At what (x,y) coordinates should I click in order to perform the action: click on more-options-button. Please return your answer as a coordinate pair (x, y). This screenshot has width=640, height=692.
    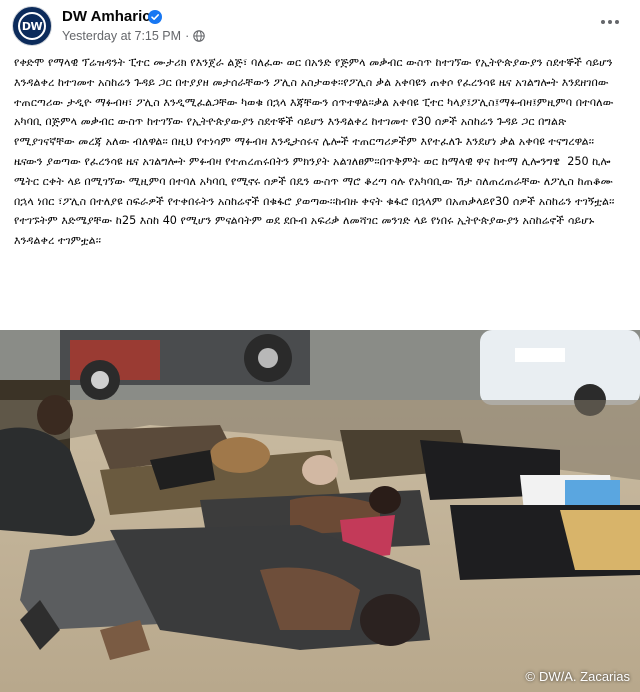
    Looking at the image, I should click on (610, 22).